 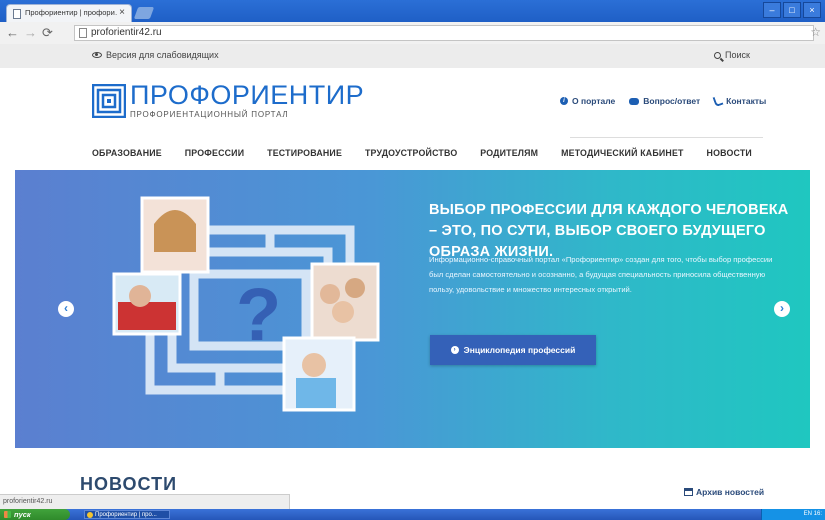 I want to click on nav-item-methodical: МЕТОДИЧЕСКИЙ КАБИНЕТ, so click(x=622, y=153).